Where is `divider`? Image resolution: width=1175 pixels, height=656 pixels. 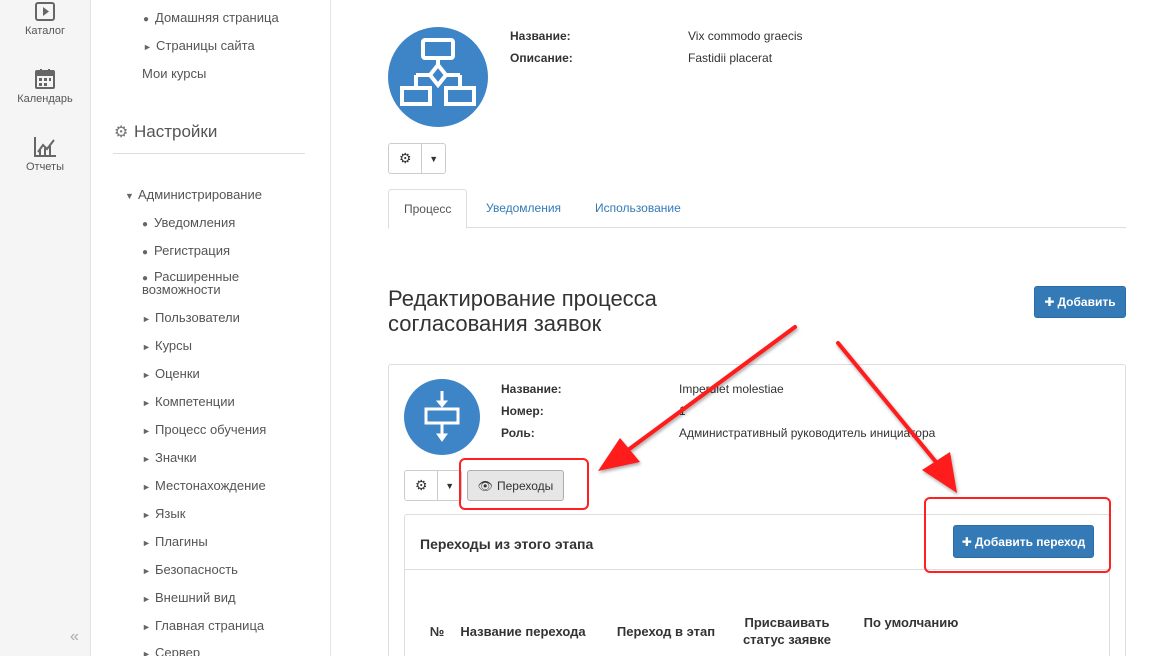 divider is located at coordinates (209, 153).